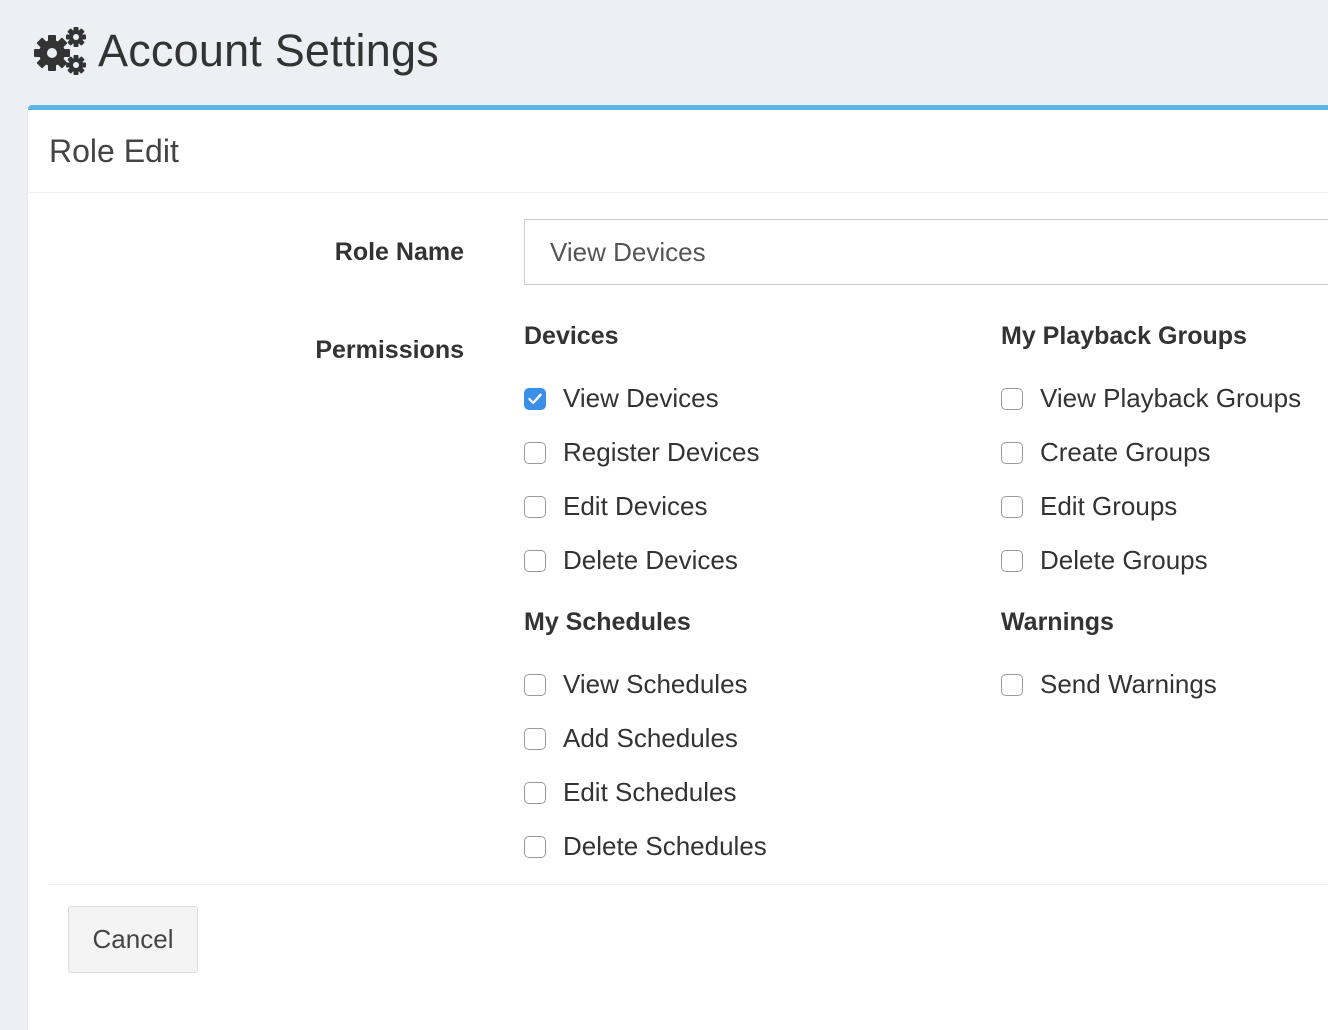 The height and width of the screenshot is (1030, 1328). I want to click on group-title-devices: Devices, so click(571, 336).